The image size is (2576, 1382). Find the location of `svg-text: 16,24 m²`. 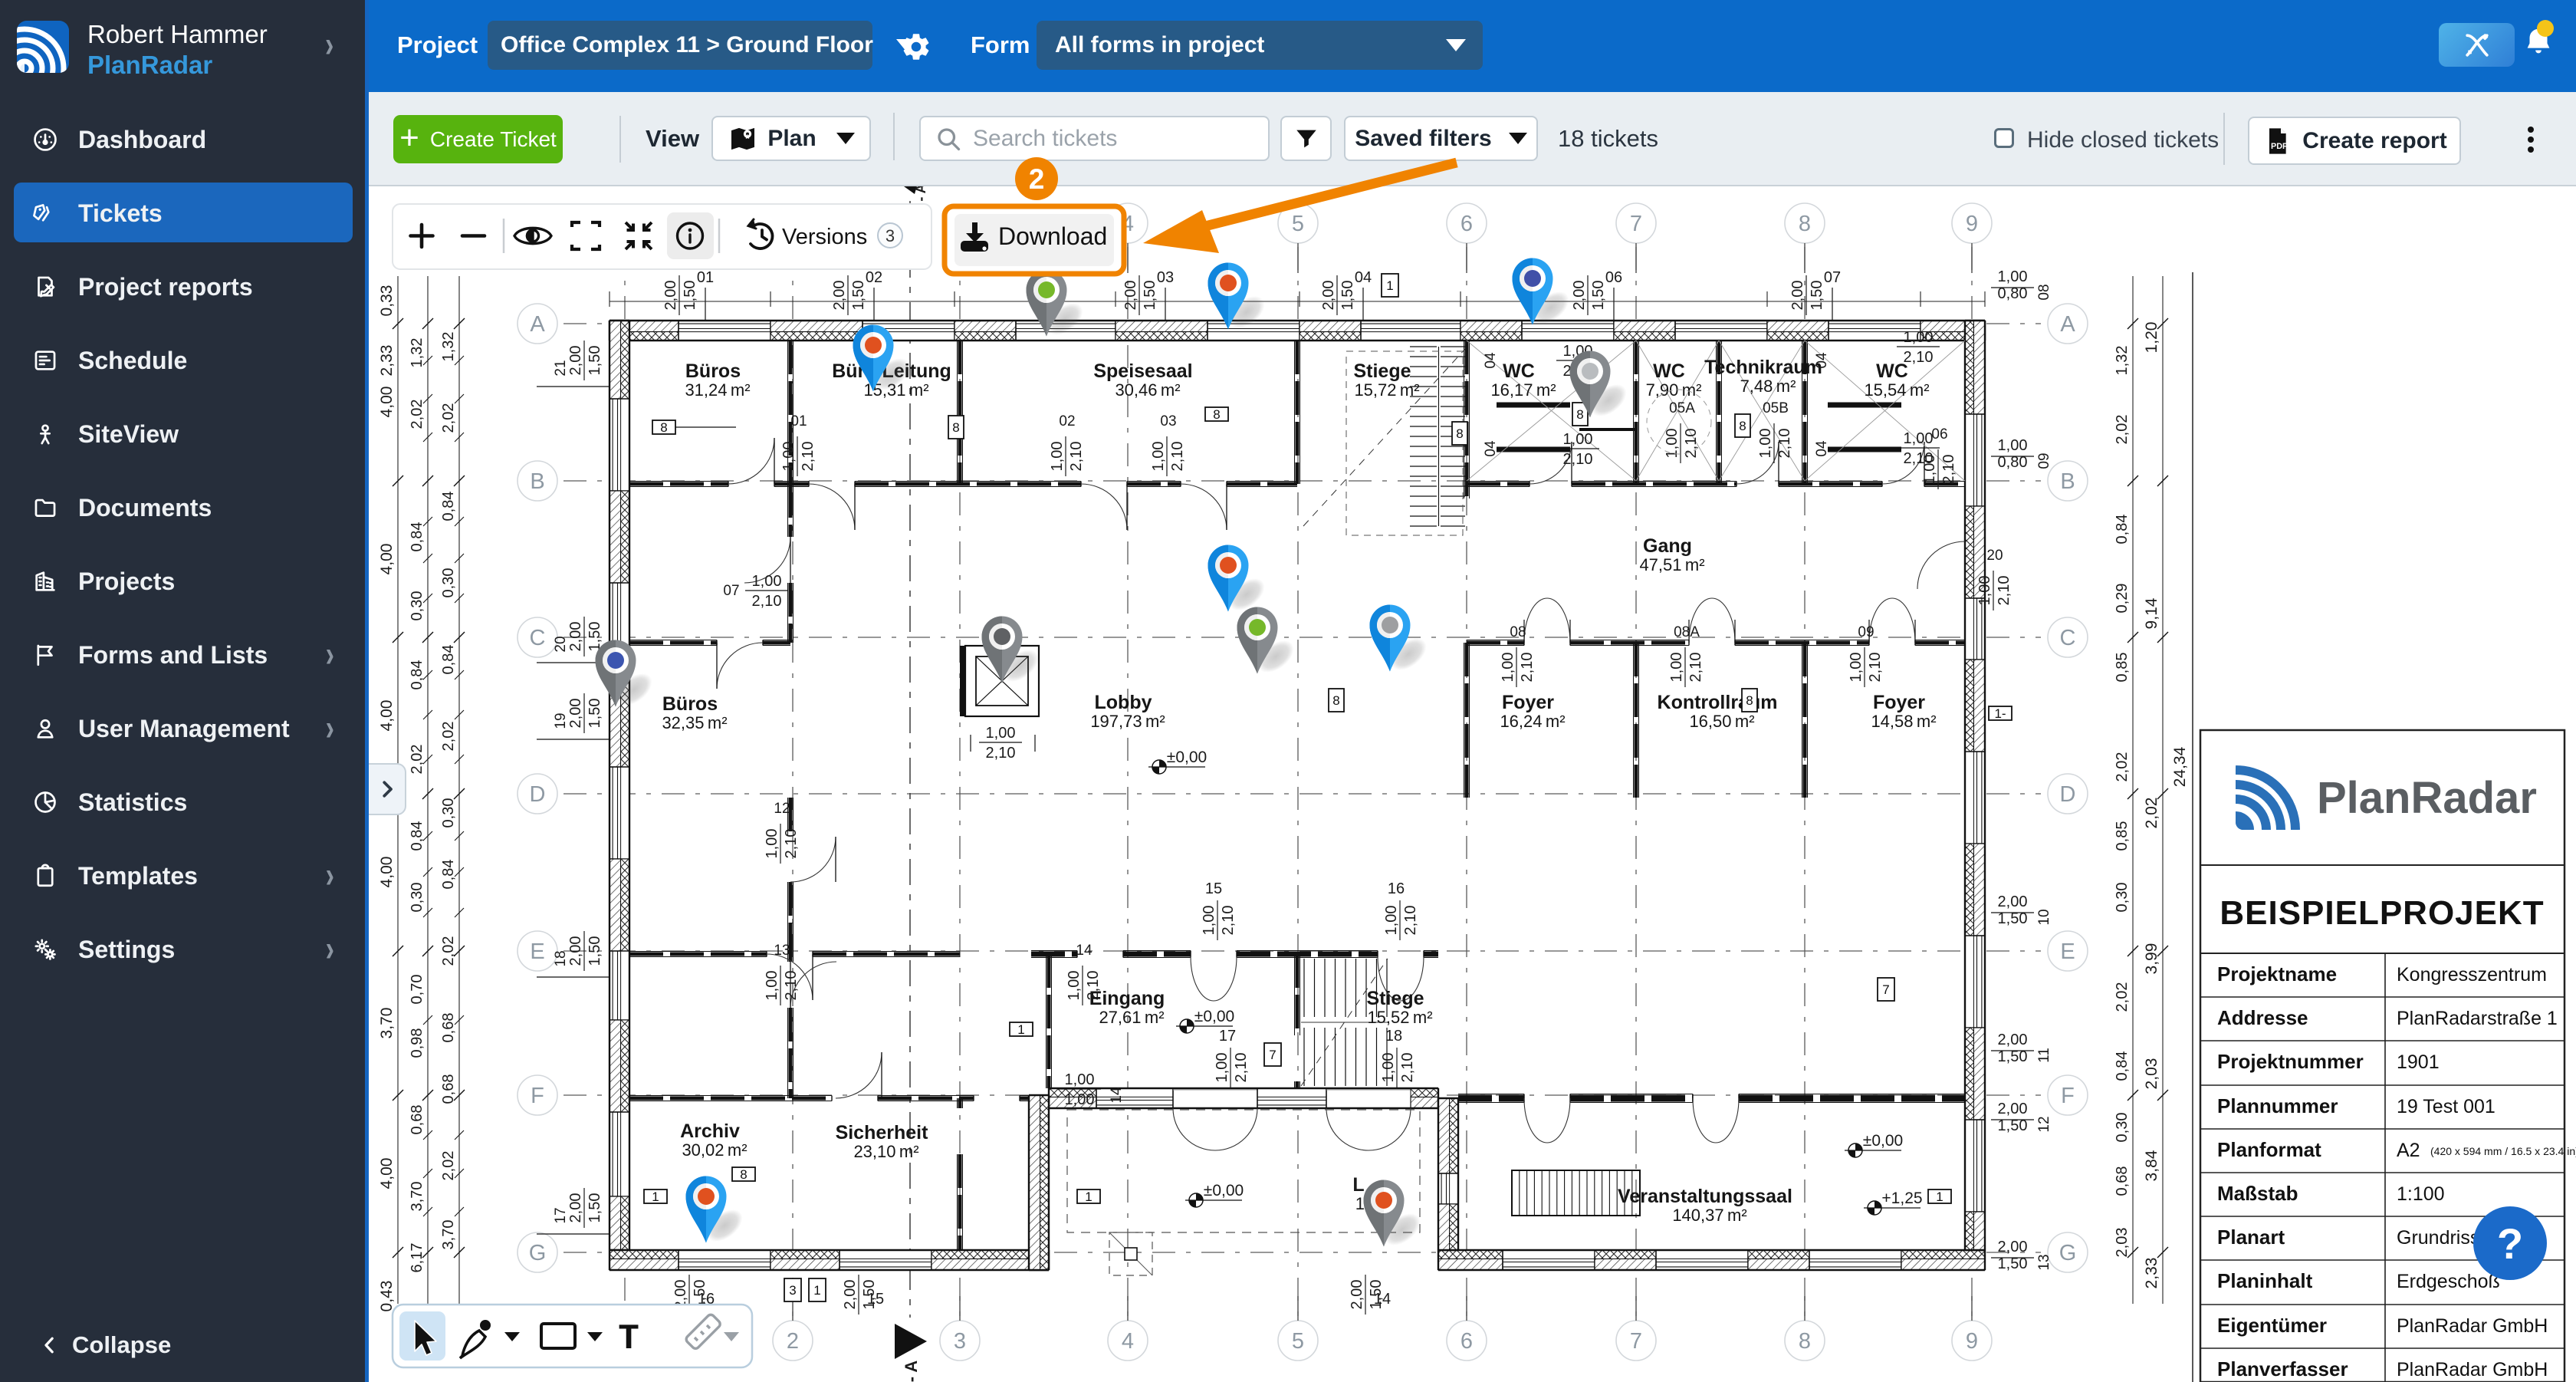

svg-text: 16,24 m² is located at coordinates (1533, 721).